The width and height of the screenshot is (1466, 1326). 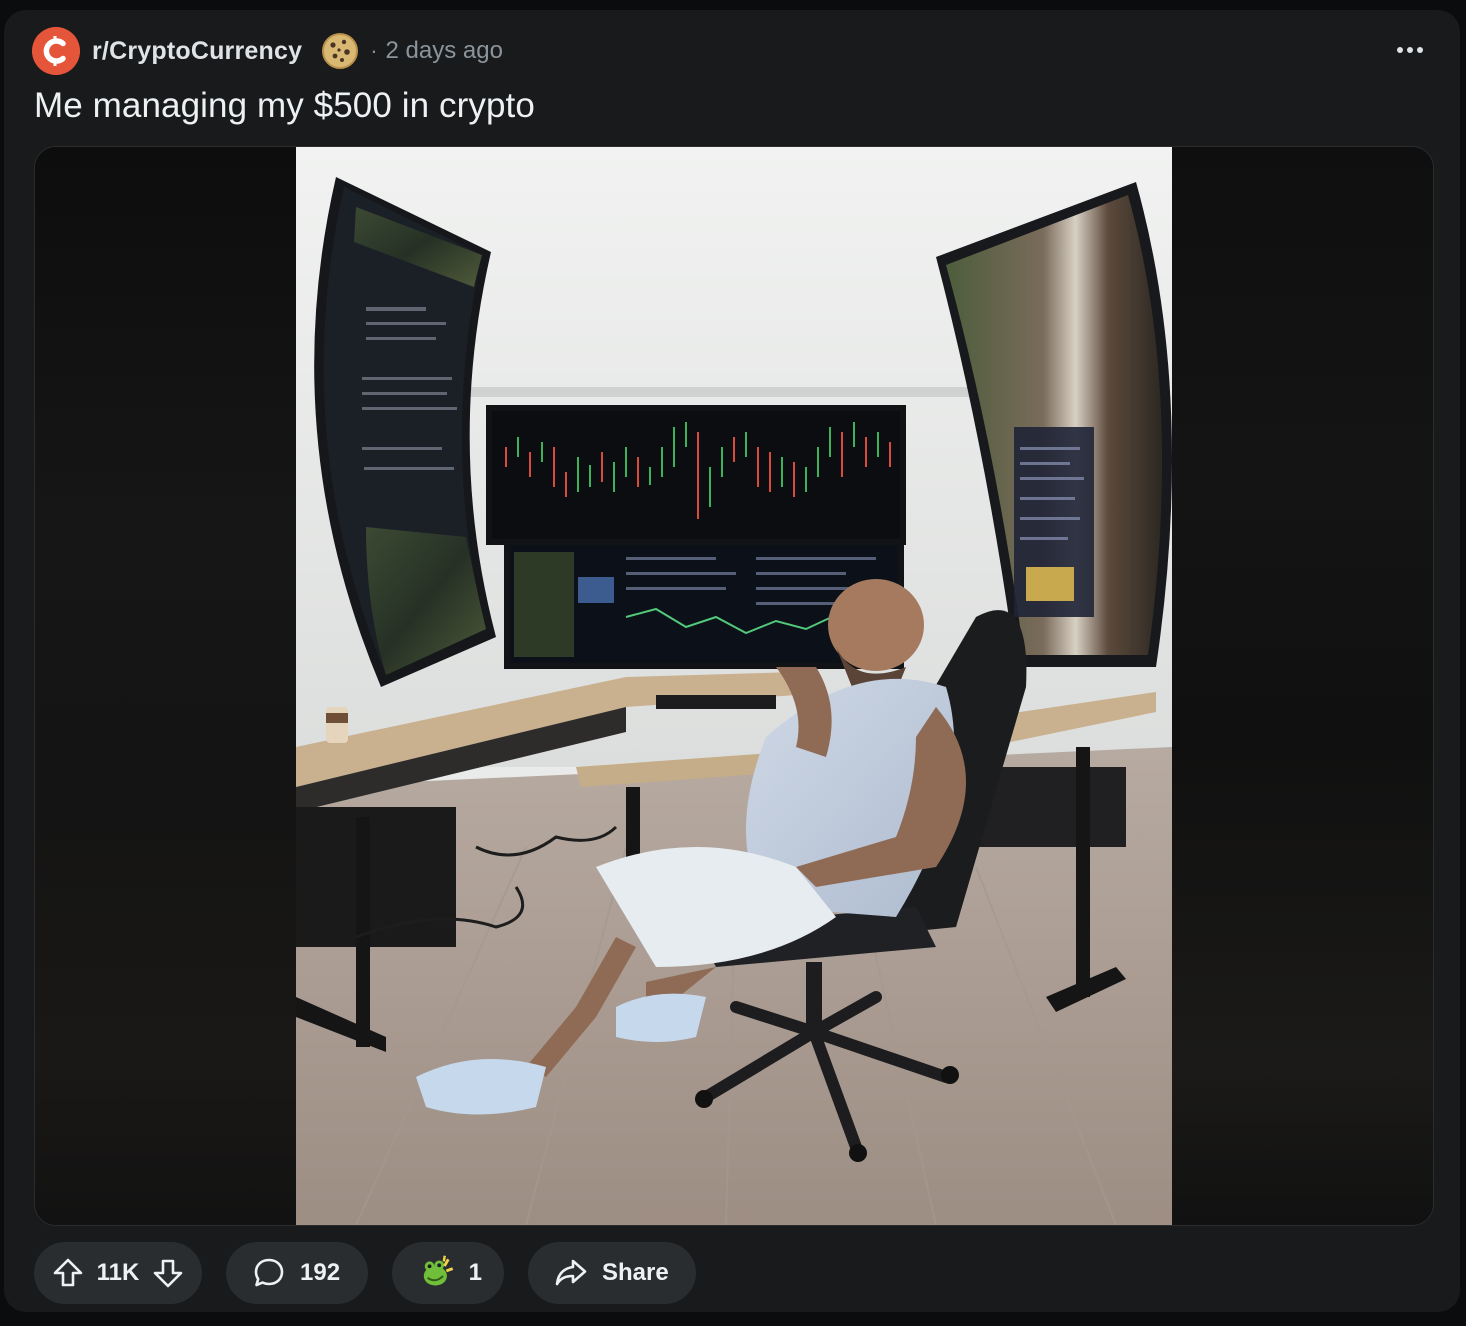 What do you see at coordinates (297, 1273) in the screenshot?
I see `comments-button: 192` at bounding box center [297, 1273].